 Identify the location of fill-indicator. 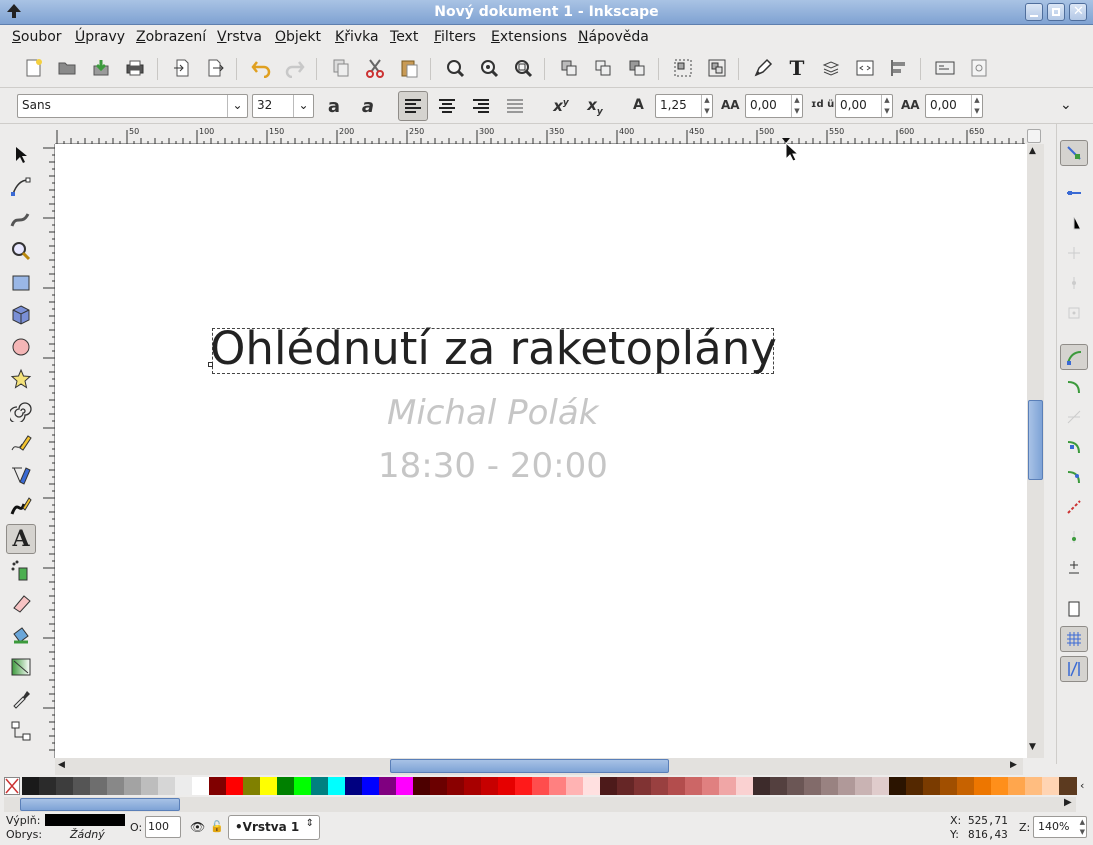
(85, 820).